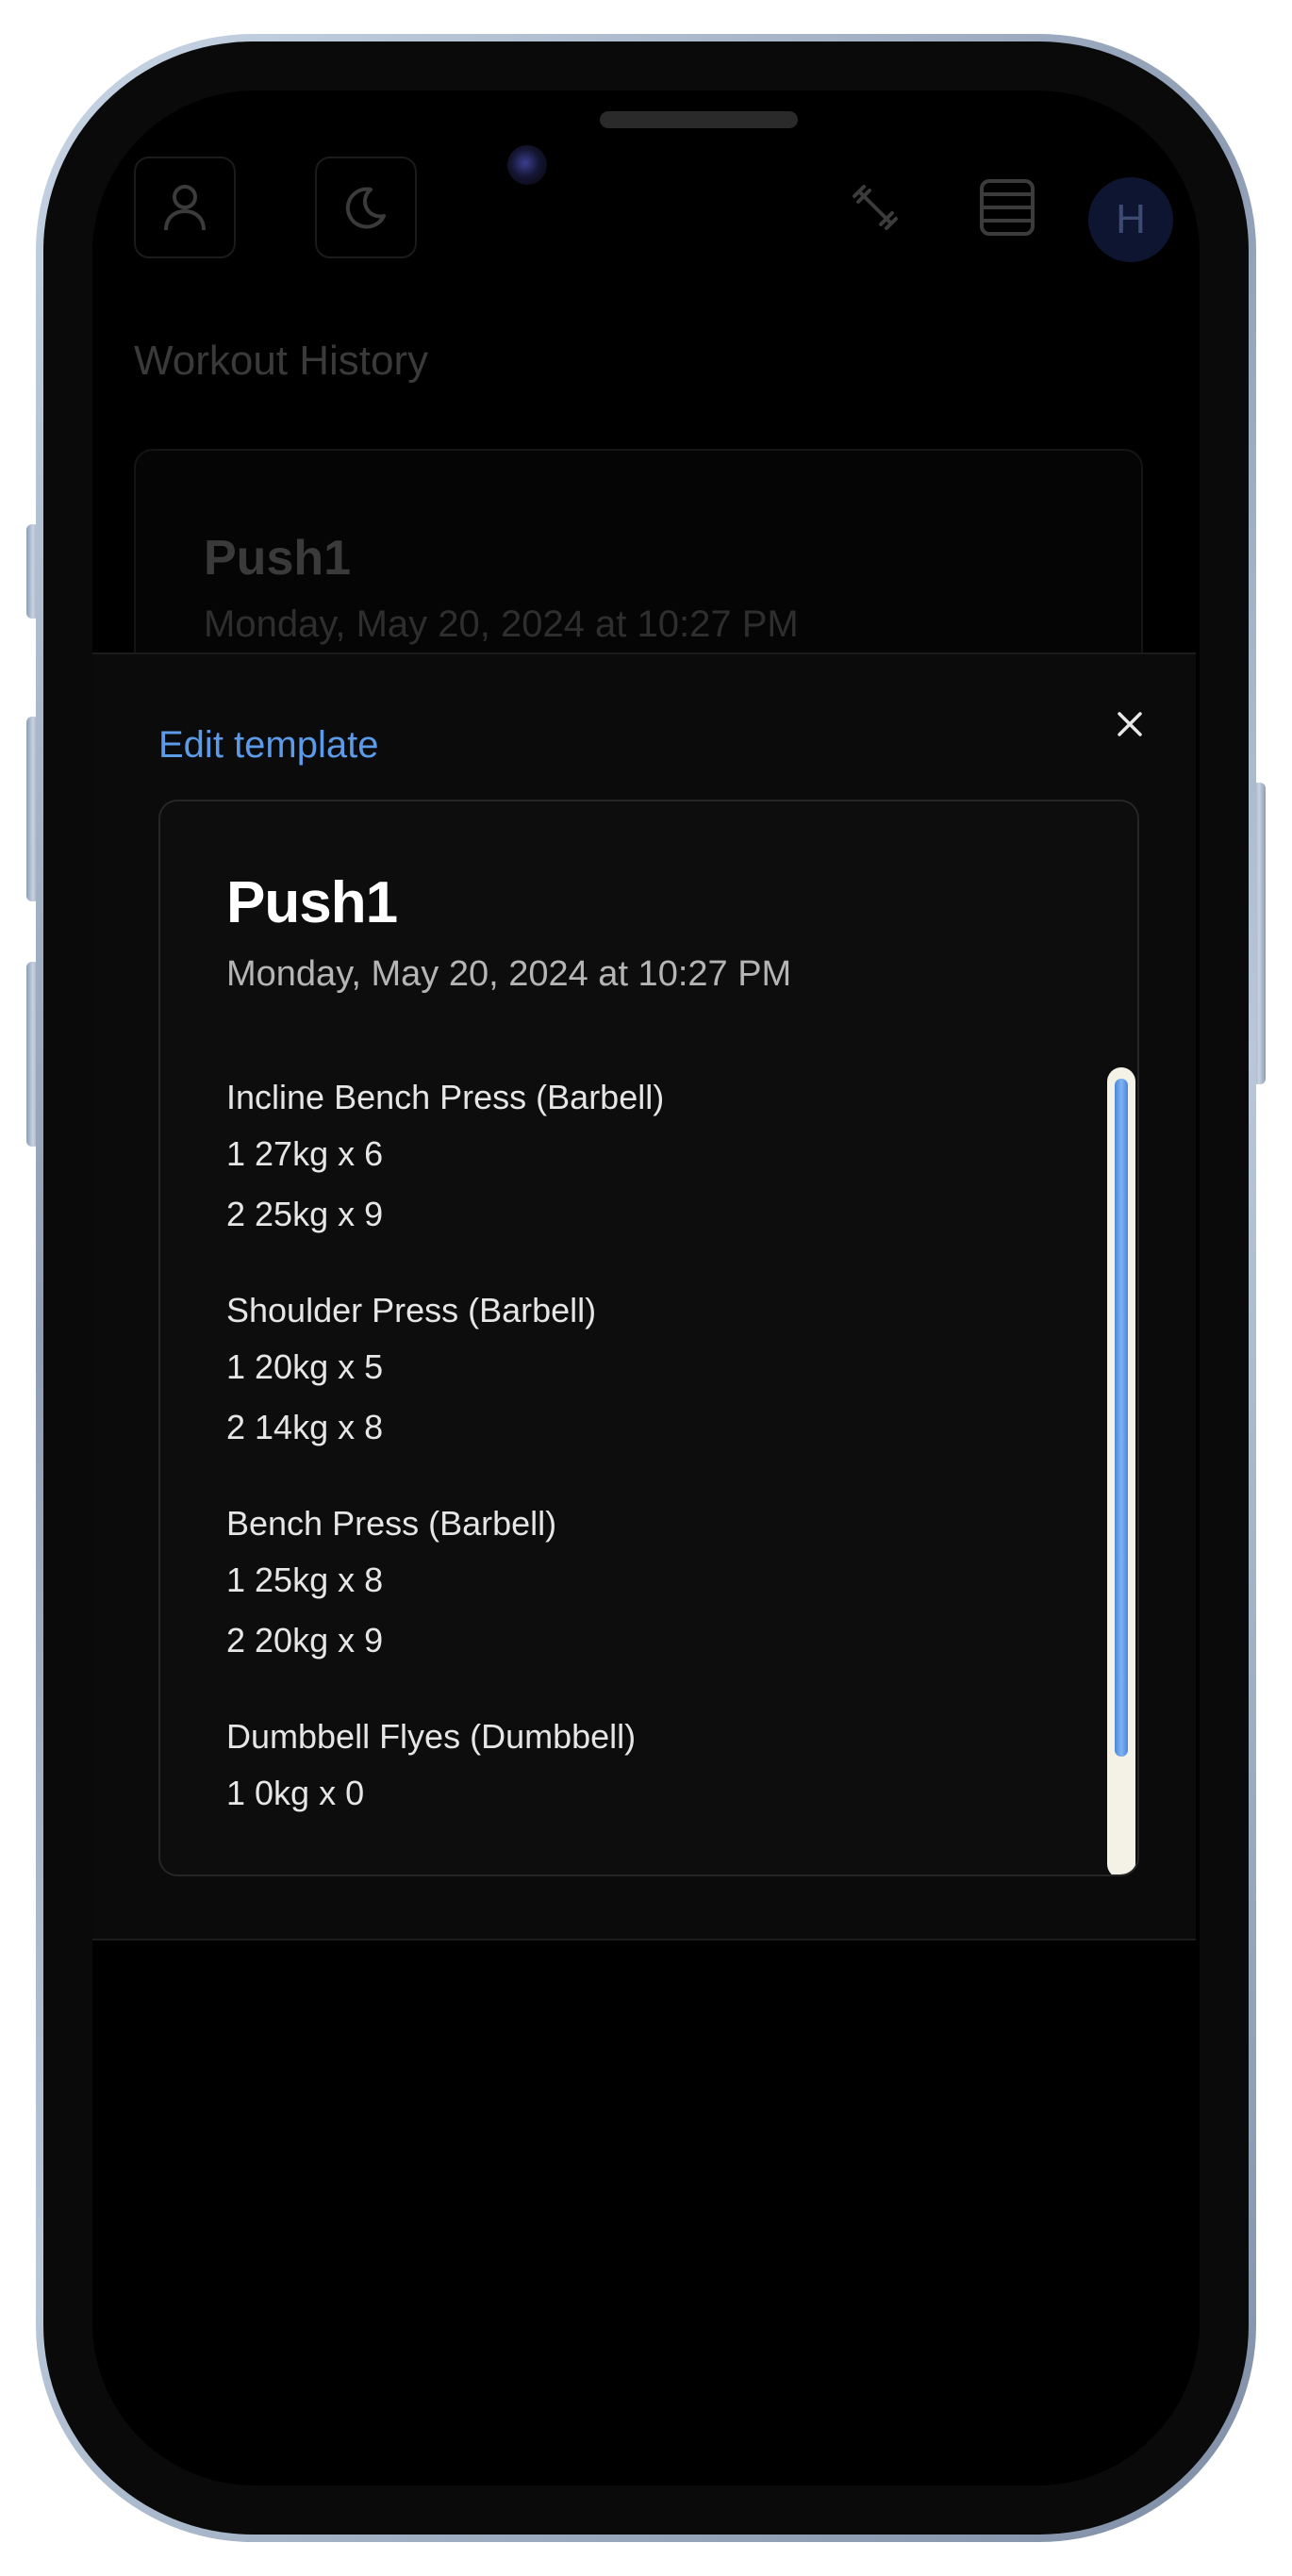 This screenshot has height=2576, width=1292. Describe the element at coordinates (305, 1427) in the screenshot. I see `set-row: 2 14kg x 8` at that location.